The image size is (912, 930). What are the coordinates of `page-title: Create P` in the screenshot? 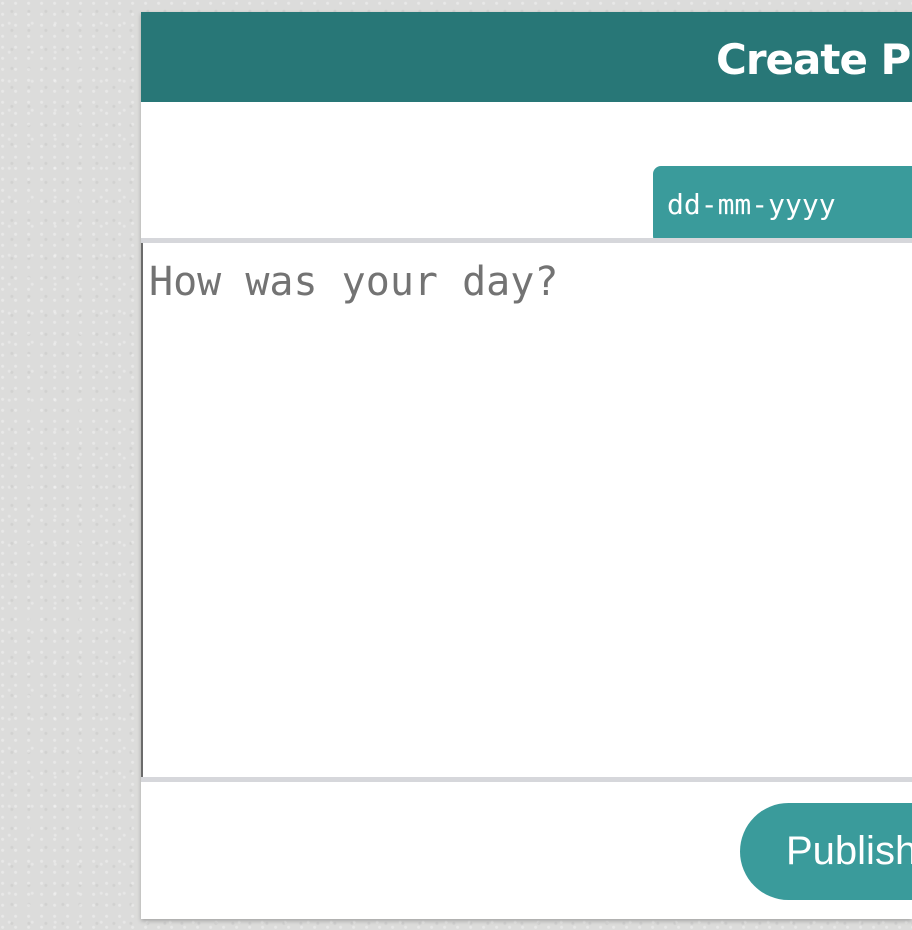 It's located at (813, 59).